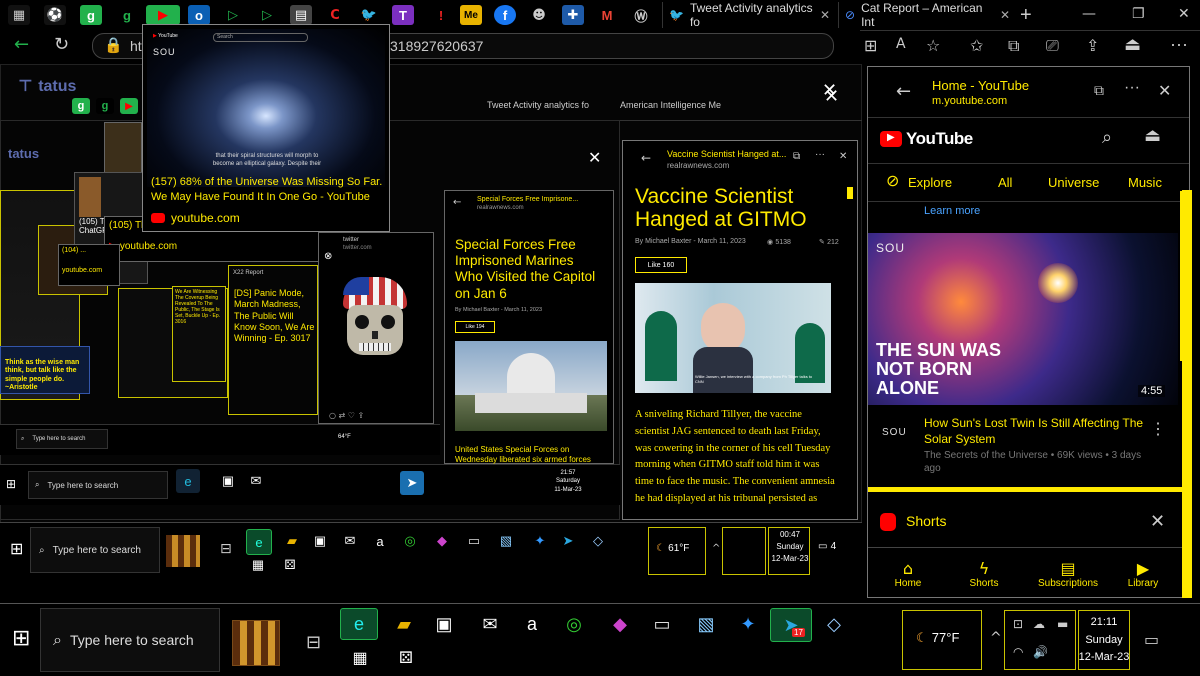 This screenshot has width=1200, height=676. I want to click on refresh-icon: ↻, so click(61, 44).